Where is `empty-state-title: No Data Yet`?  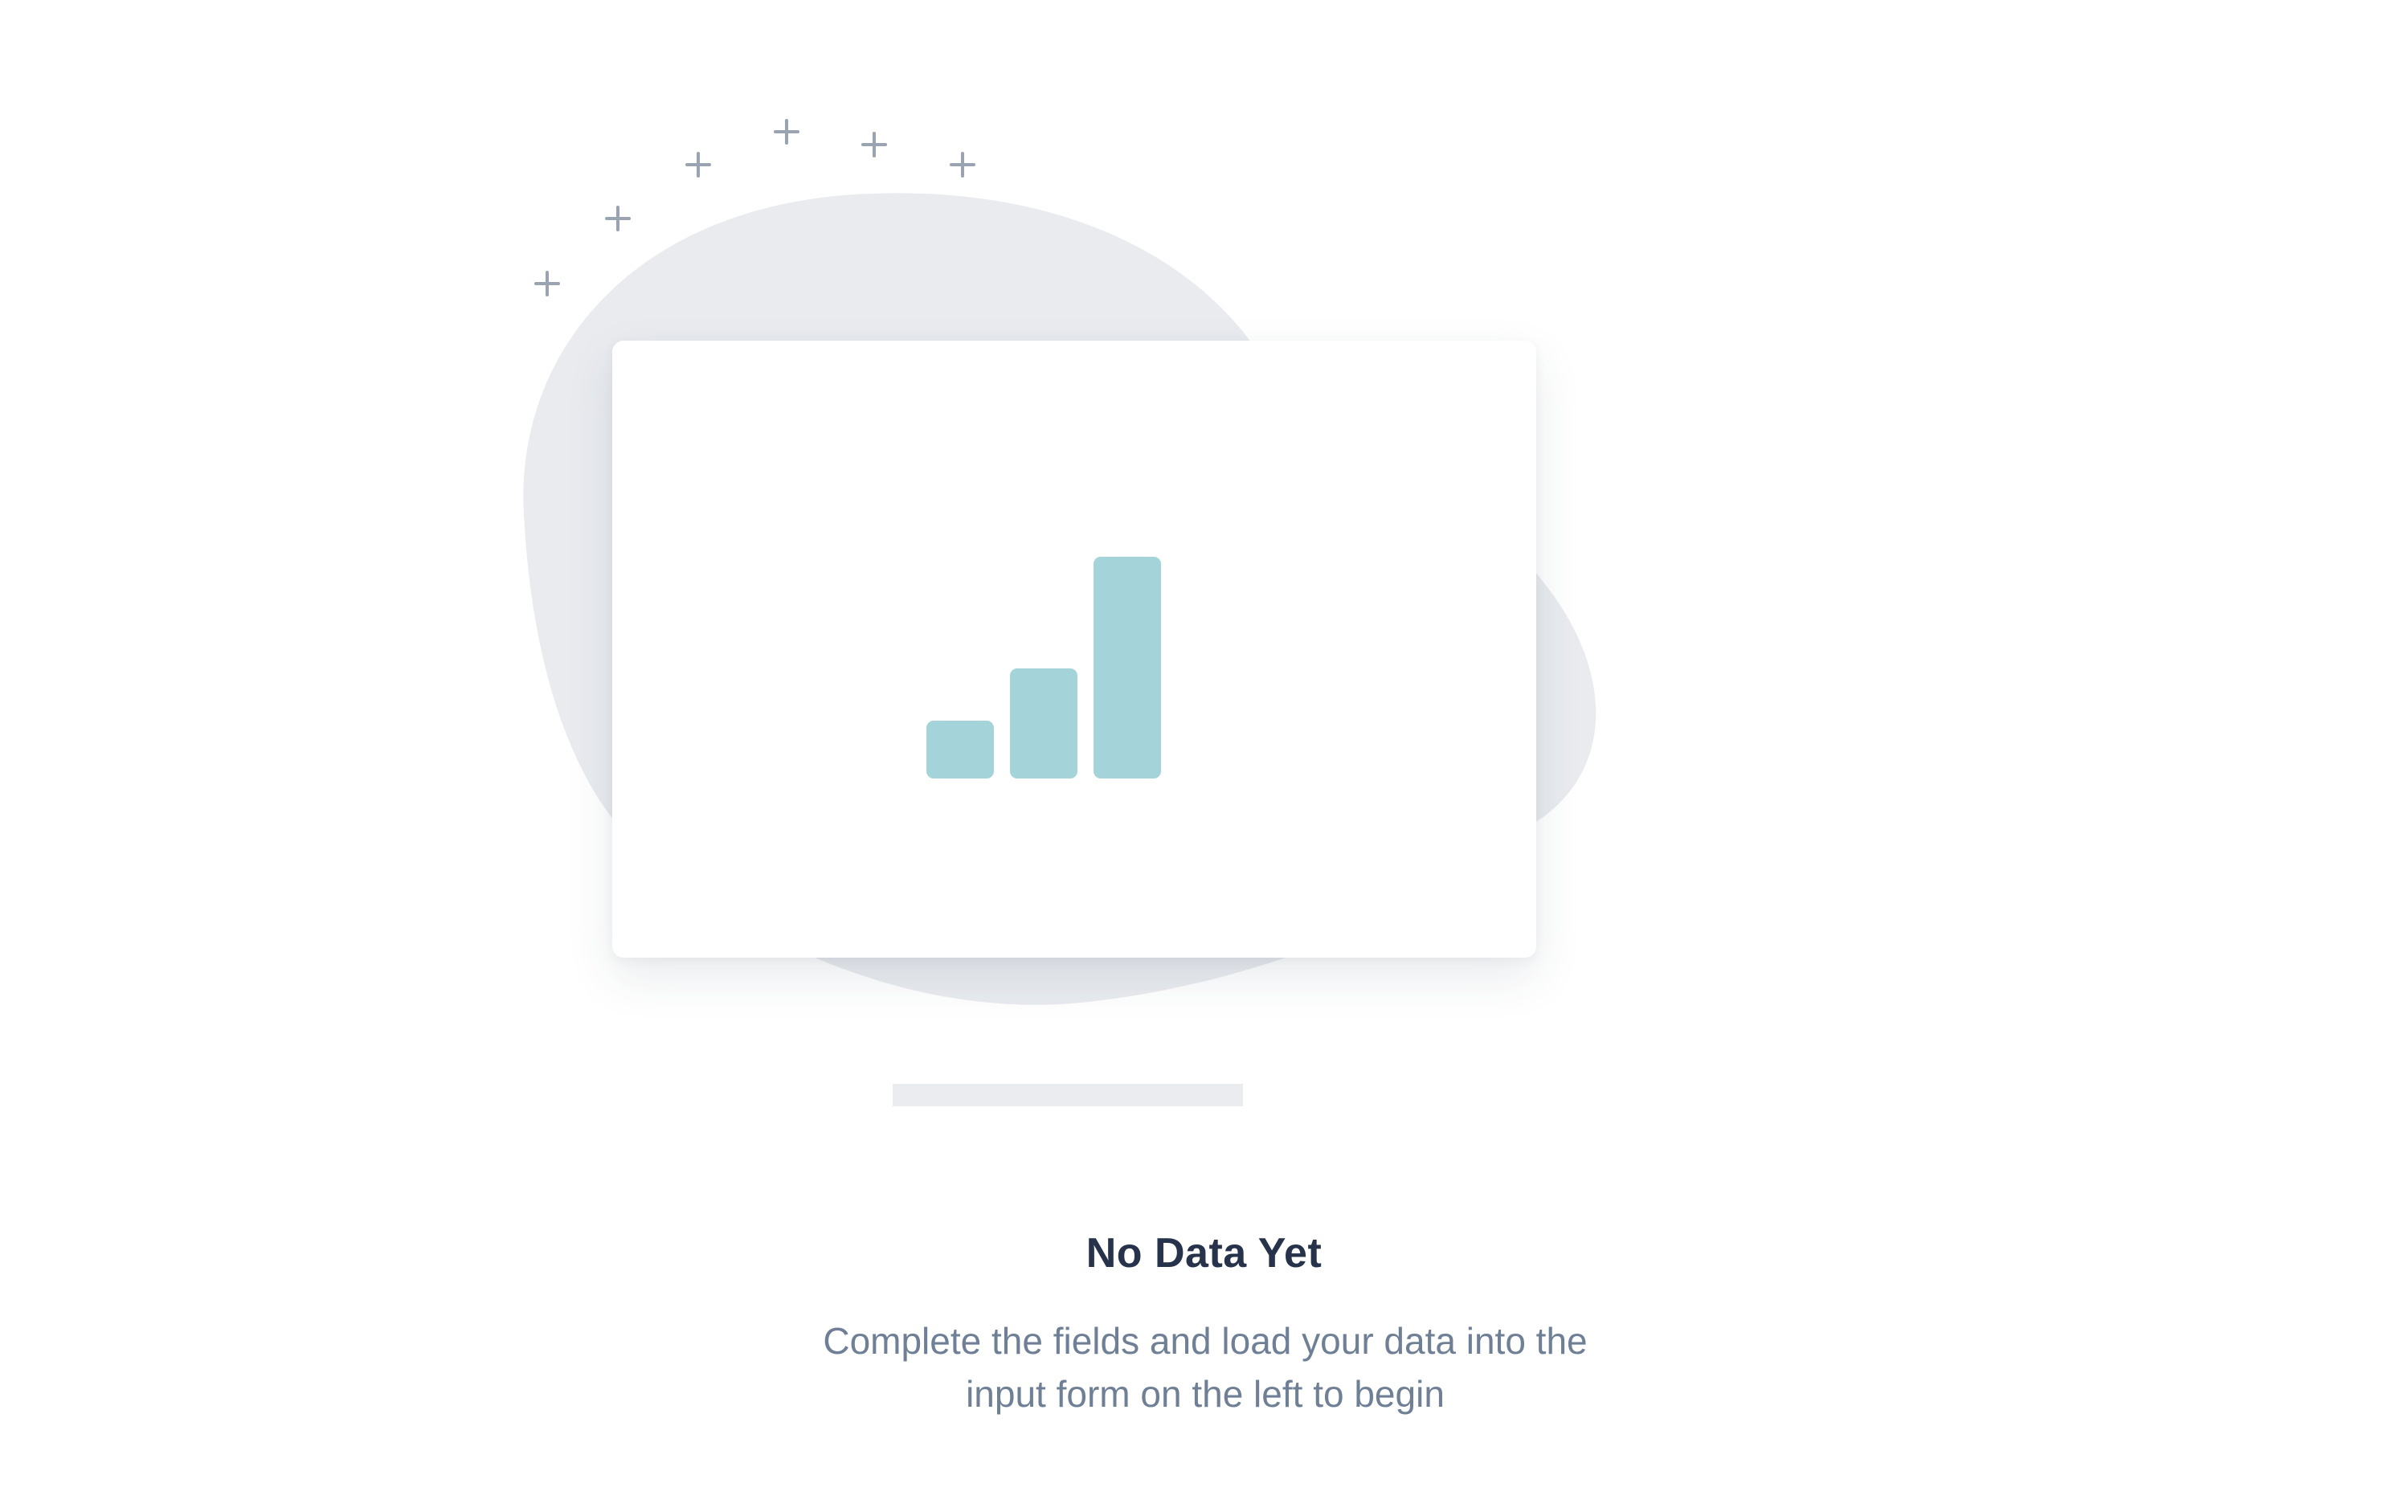
empty-state-title: No Data Yet is located at coordinates (1204, 1253).